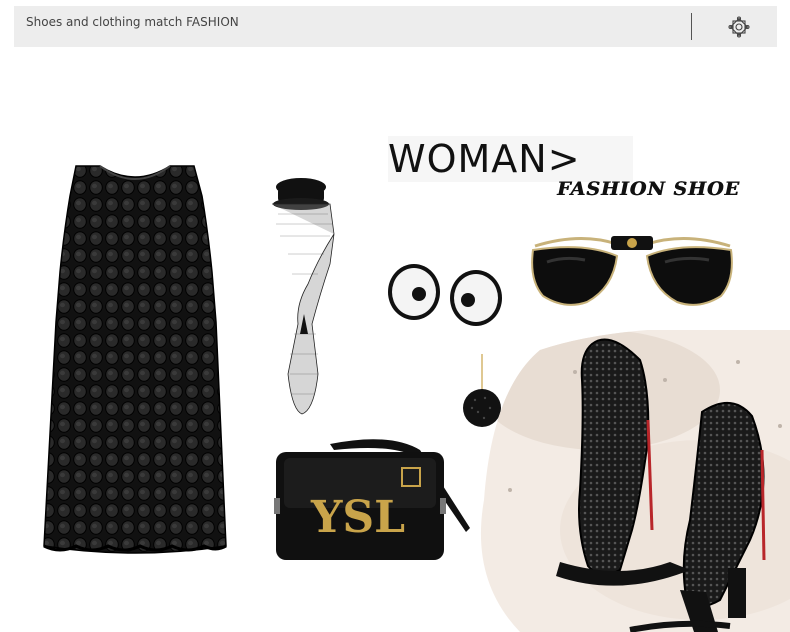 This screenshot has height=632, width=790. What do you see at coordinates (135, 358) in the screenshot?
I see `black-lace-dress` at bounding box center [135, 358].